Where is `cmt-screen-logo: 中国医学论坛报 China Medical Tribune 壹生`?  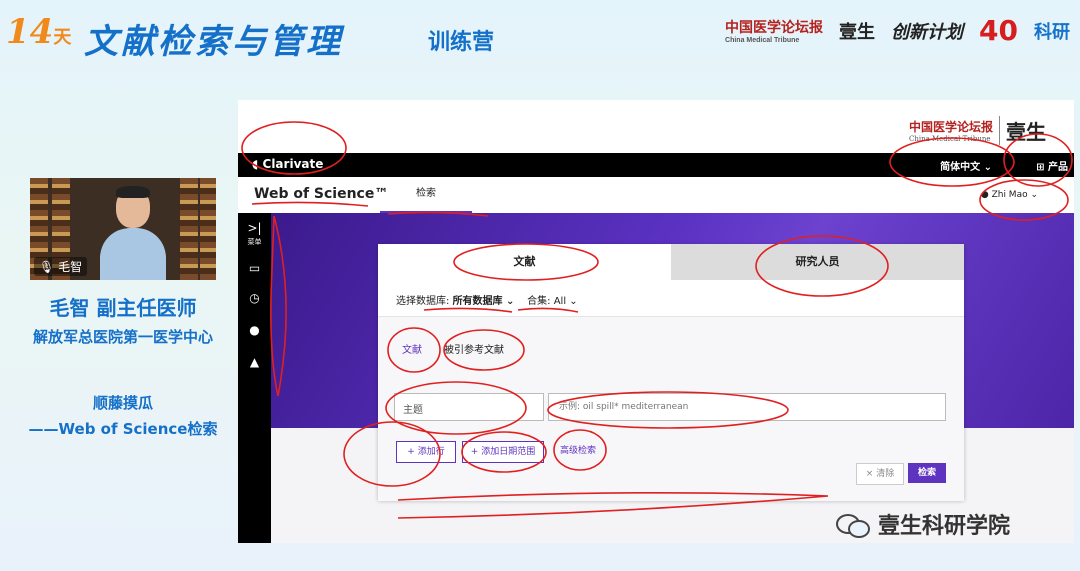 cmt-screen-logo: 中国医学论坛报 China Medical Tribune 壹生 is located at coordinates (977, 130).